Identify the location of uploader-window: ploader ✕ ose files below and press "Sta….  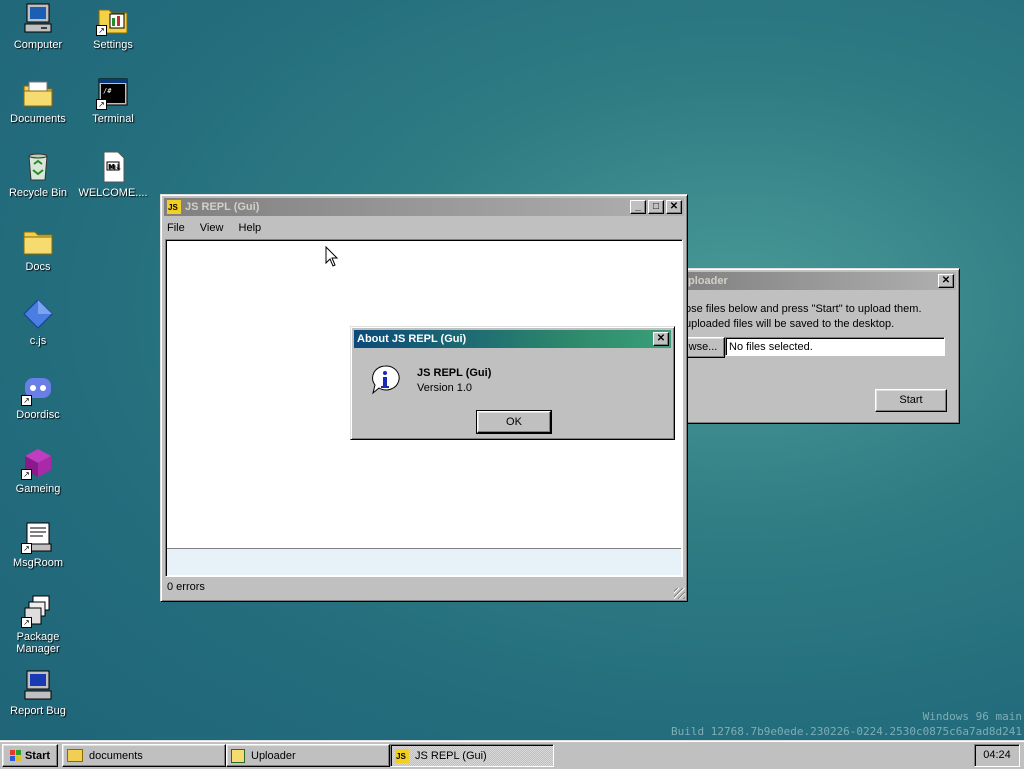
(815, 346).